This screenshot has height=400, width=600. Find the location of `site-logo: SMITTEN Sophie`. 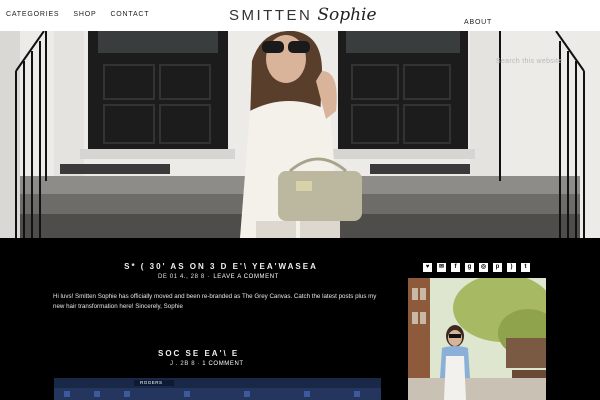

site-logo: SMITTEN Sophie is located at coordinates (303, 15).